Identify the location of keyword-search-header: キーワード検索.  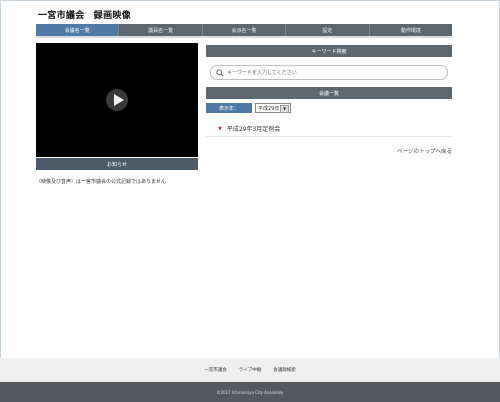
(329, 51).